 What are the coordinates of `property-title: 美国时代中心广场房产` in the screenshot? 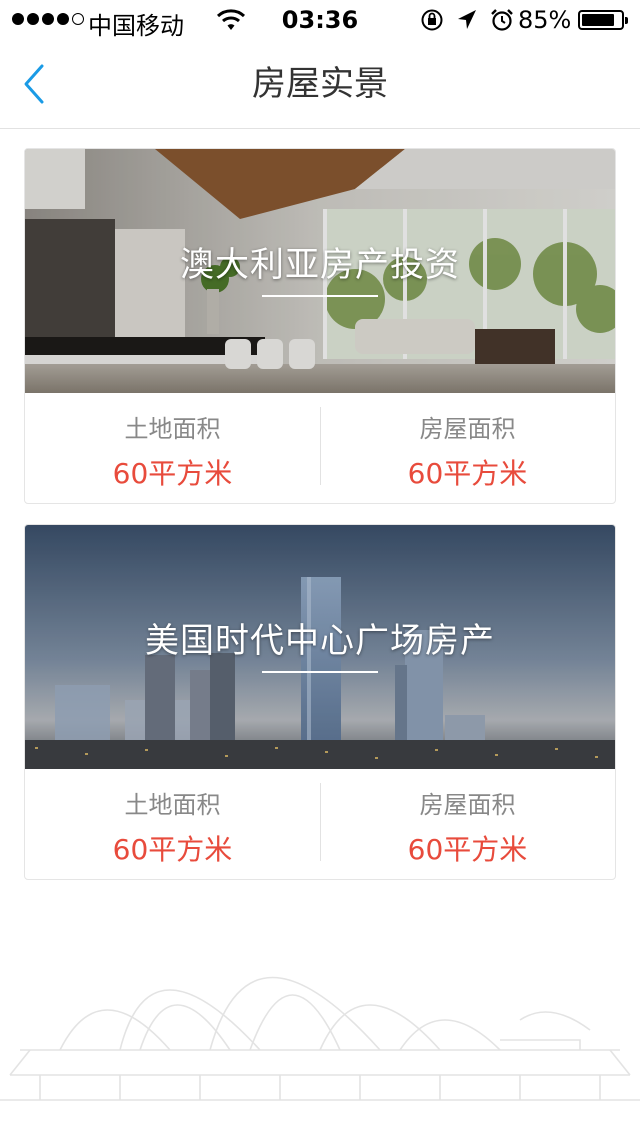 It's located at (320, 641).